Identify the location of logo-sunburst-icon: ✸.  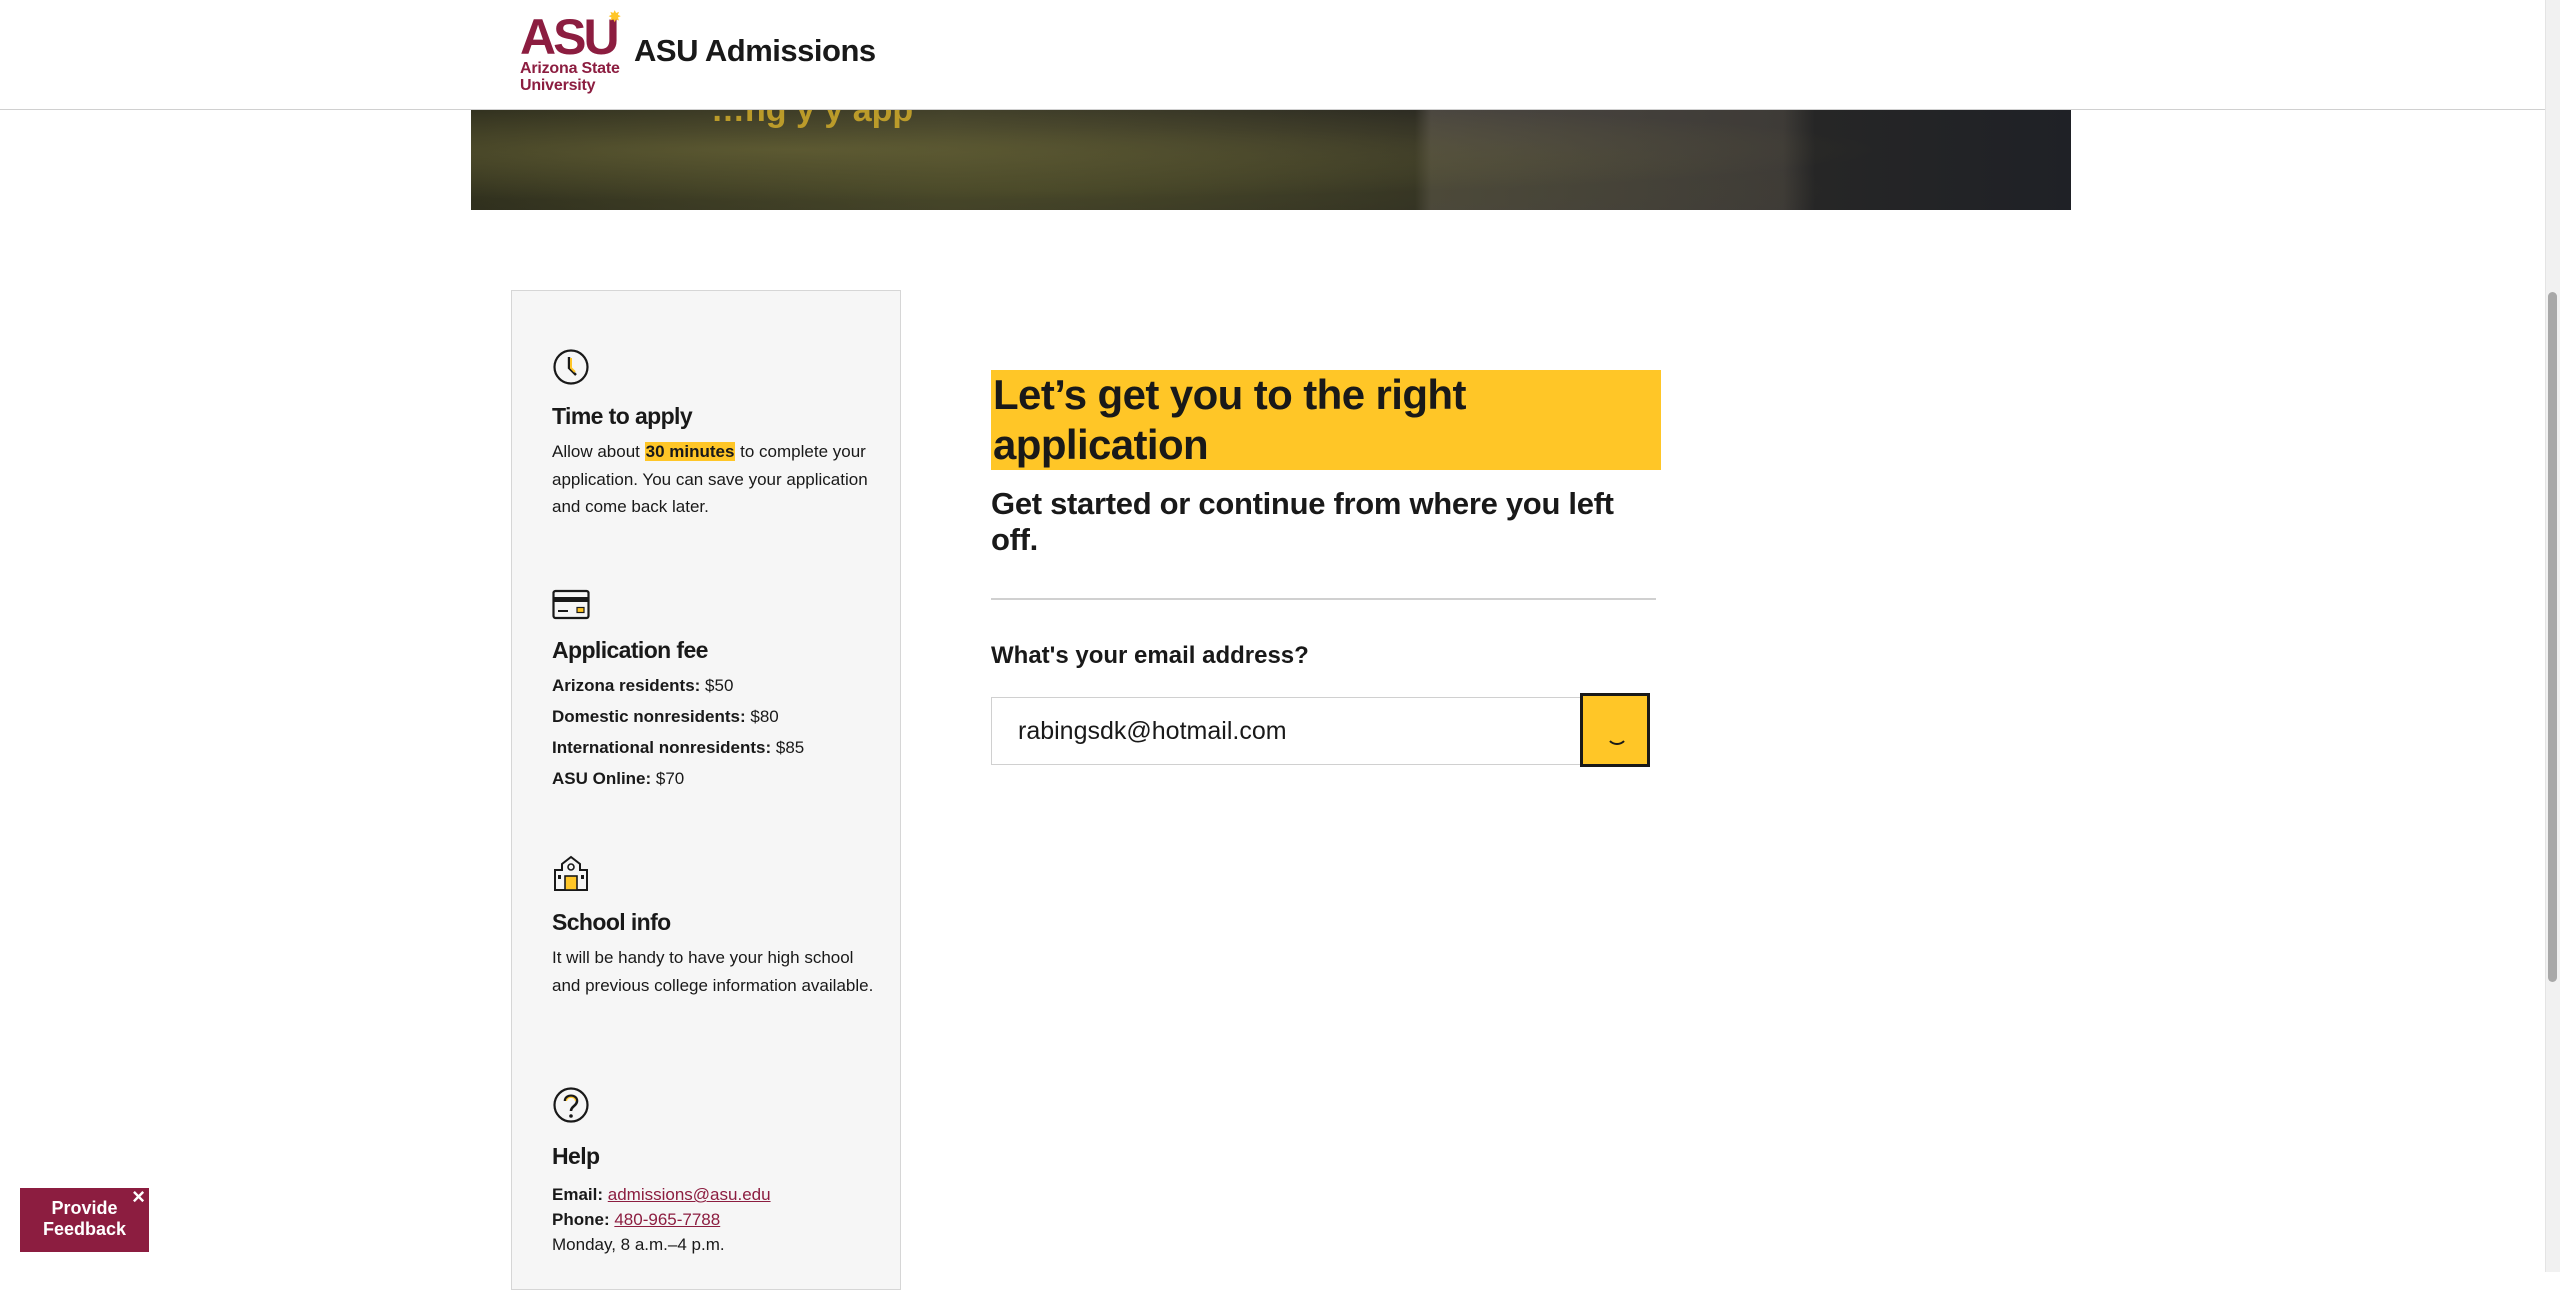
(615, 17).